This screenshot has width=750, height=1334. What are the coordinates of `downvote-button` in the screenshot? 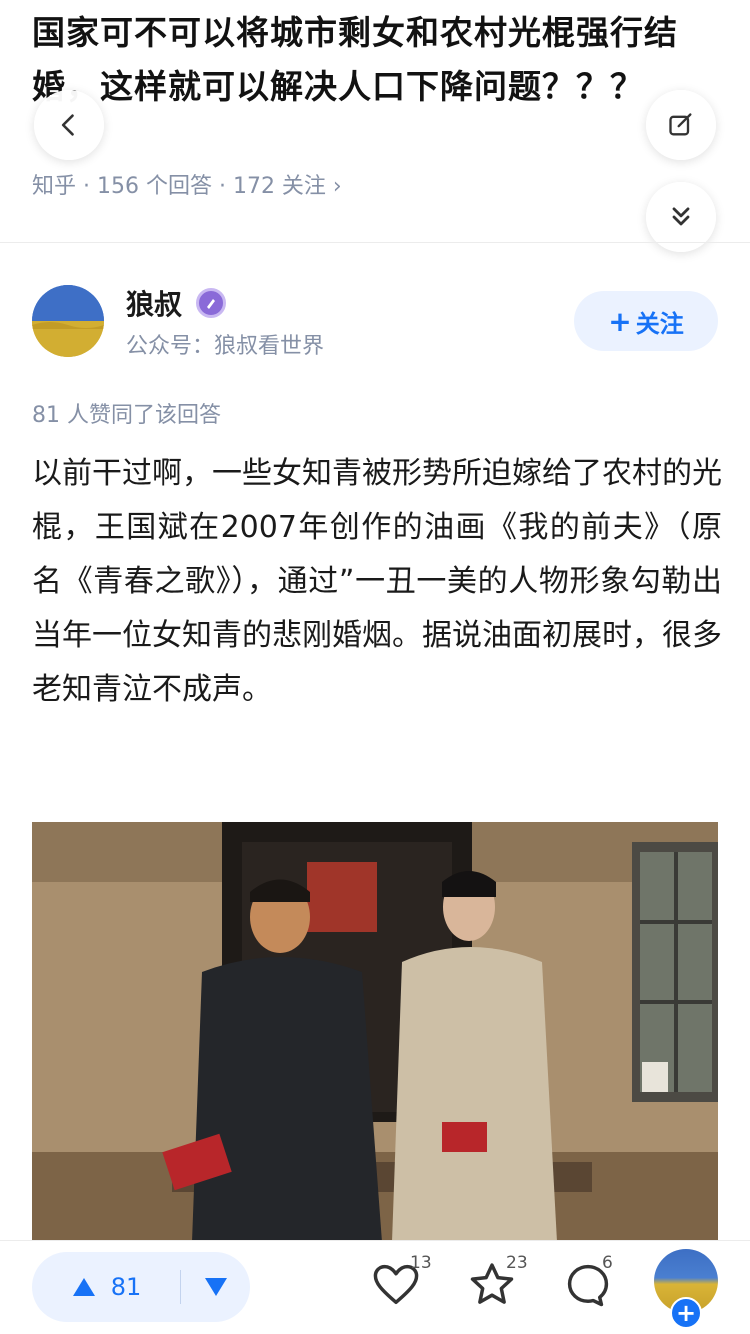 It's located at (216, 1287).